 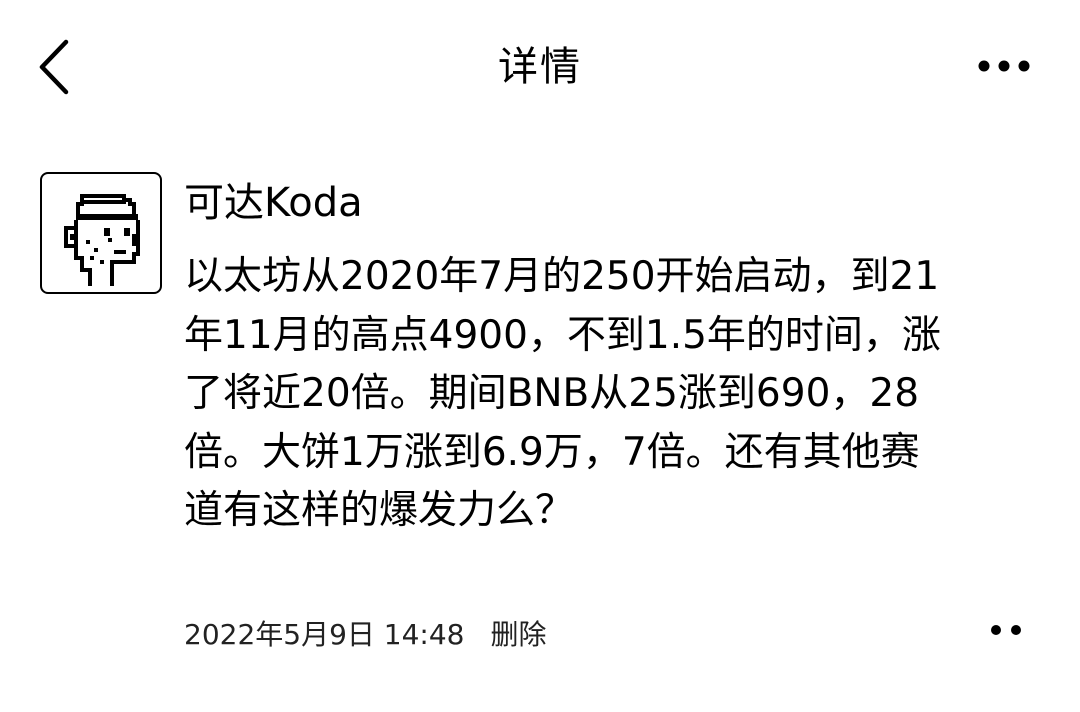 I want to click on more-options-button, so click(x=1004, y=66).